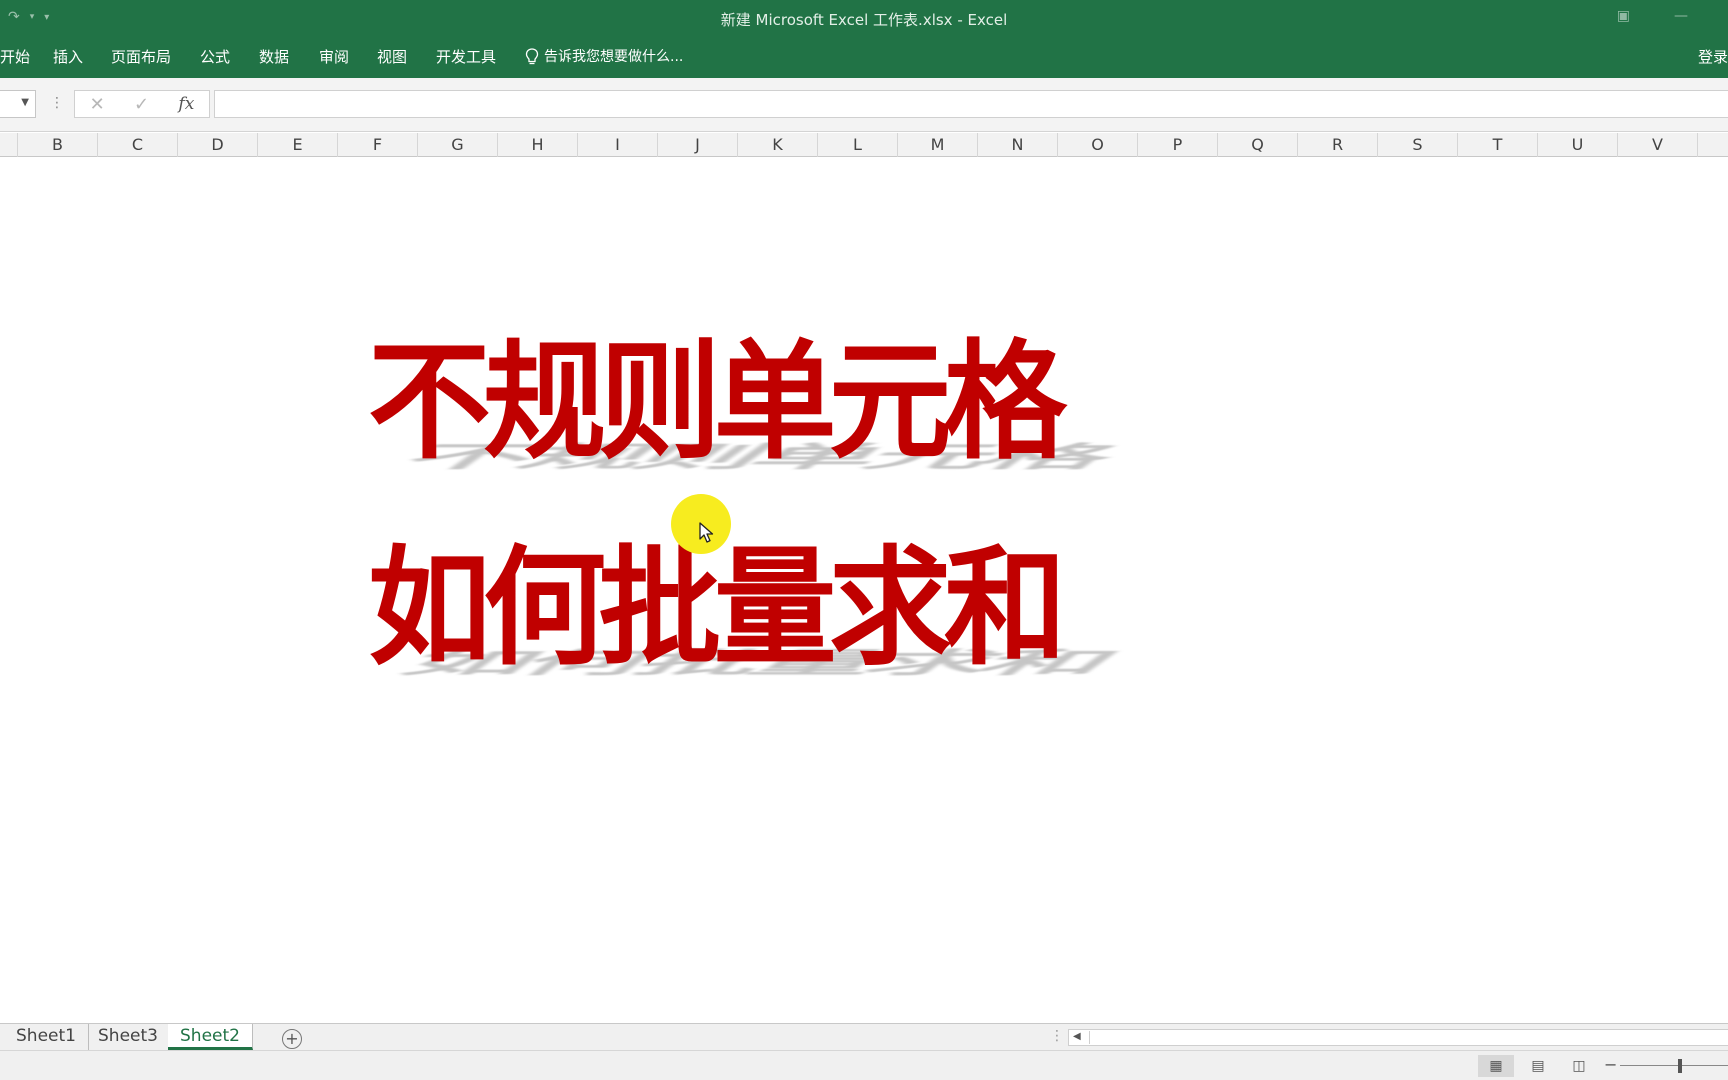 The width and height of the screenshot is (1728, 1080). Describe the element at coordinates (1579, 1066) in the screenshot. I see `page-break-preview-icon: ◫` at that location.